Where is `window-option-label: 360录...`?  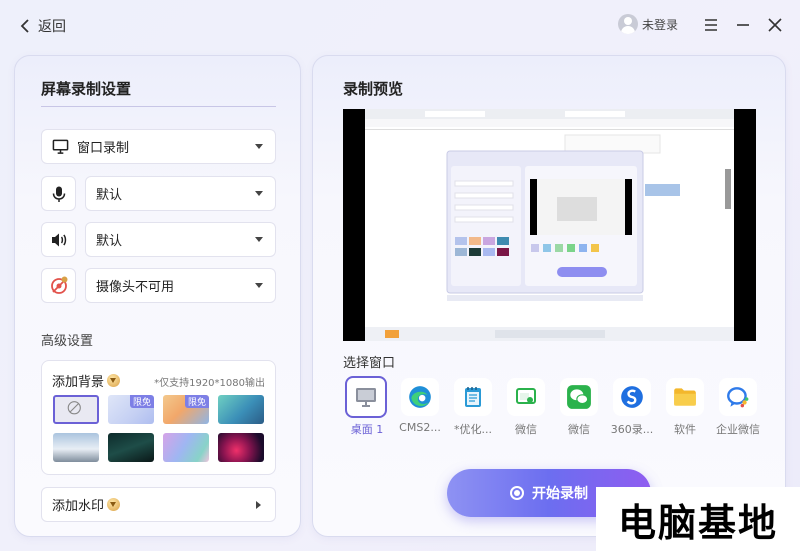 window-option-label: 360录... is located at coordinates (632, 429).